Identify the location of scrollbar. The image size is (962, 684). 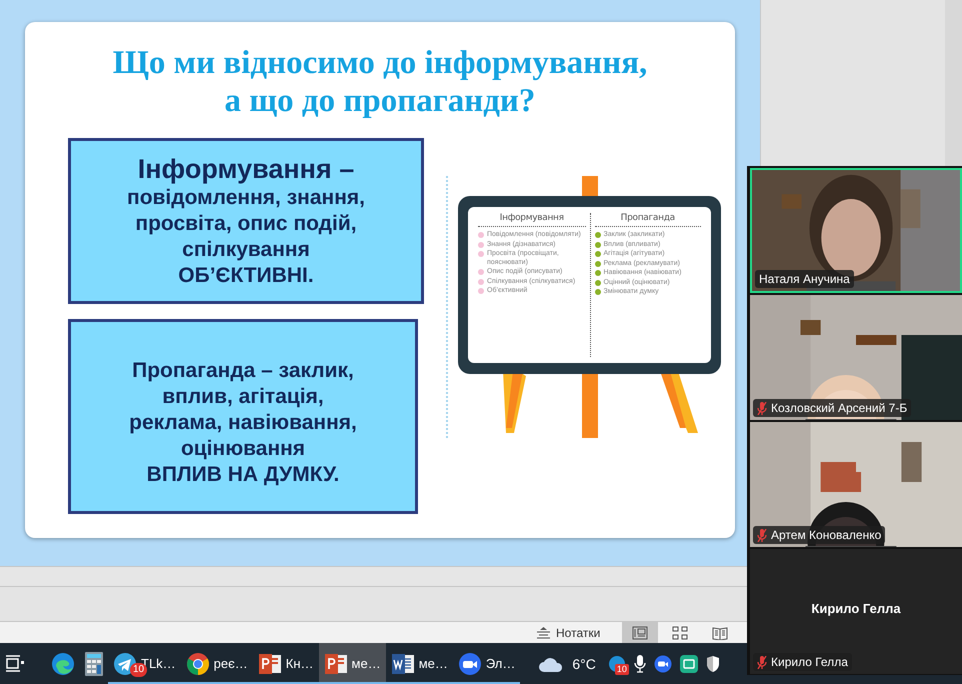
(953, 83).